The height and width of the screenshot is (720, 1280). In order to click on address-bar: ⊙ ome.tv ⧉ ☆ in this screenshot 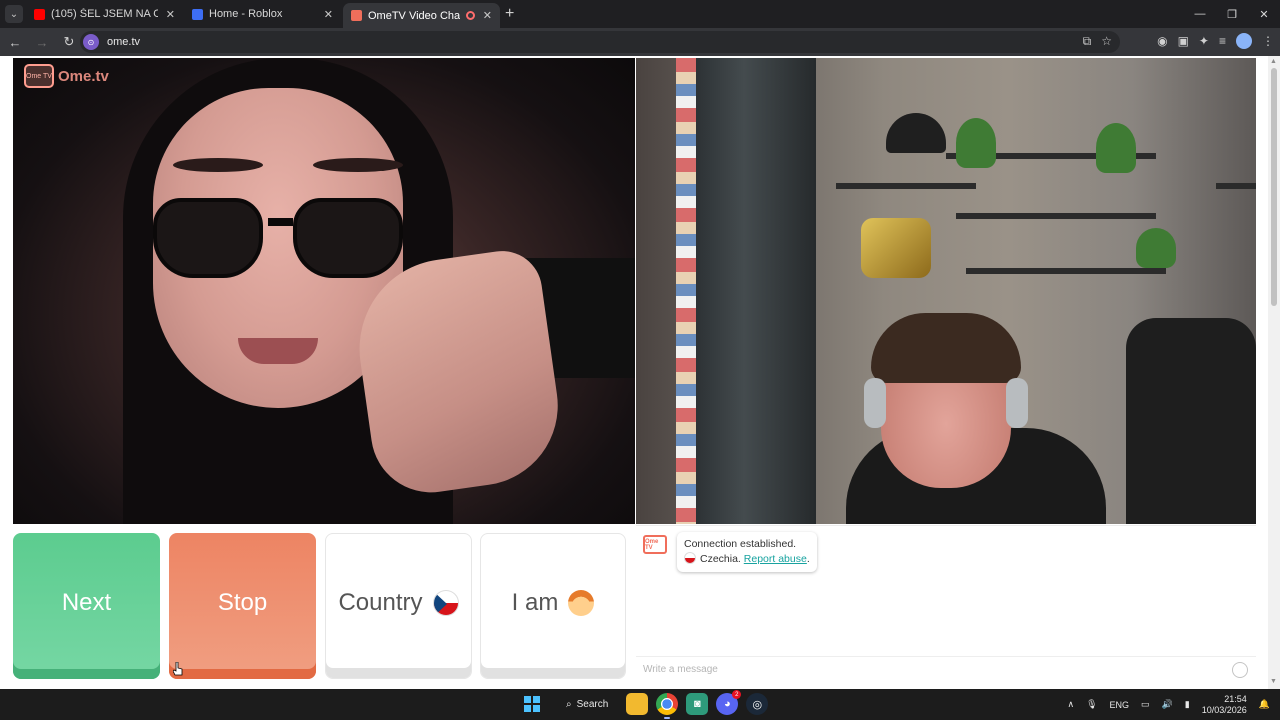, I will do `click(600, 42)`.